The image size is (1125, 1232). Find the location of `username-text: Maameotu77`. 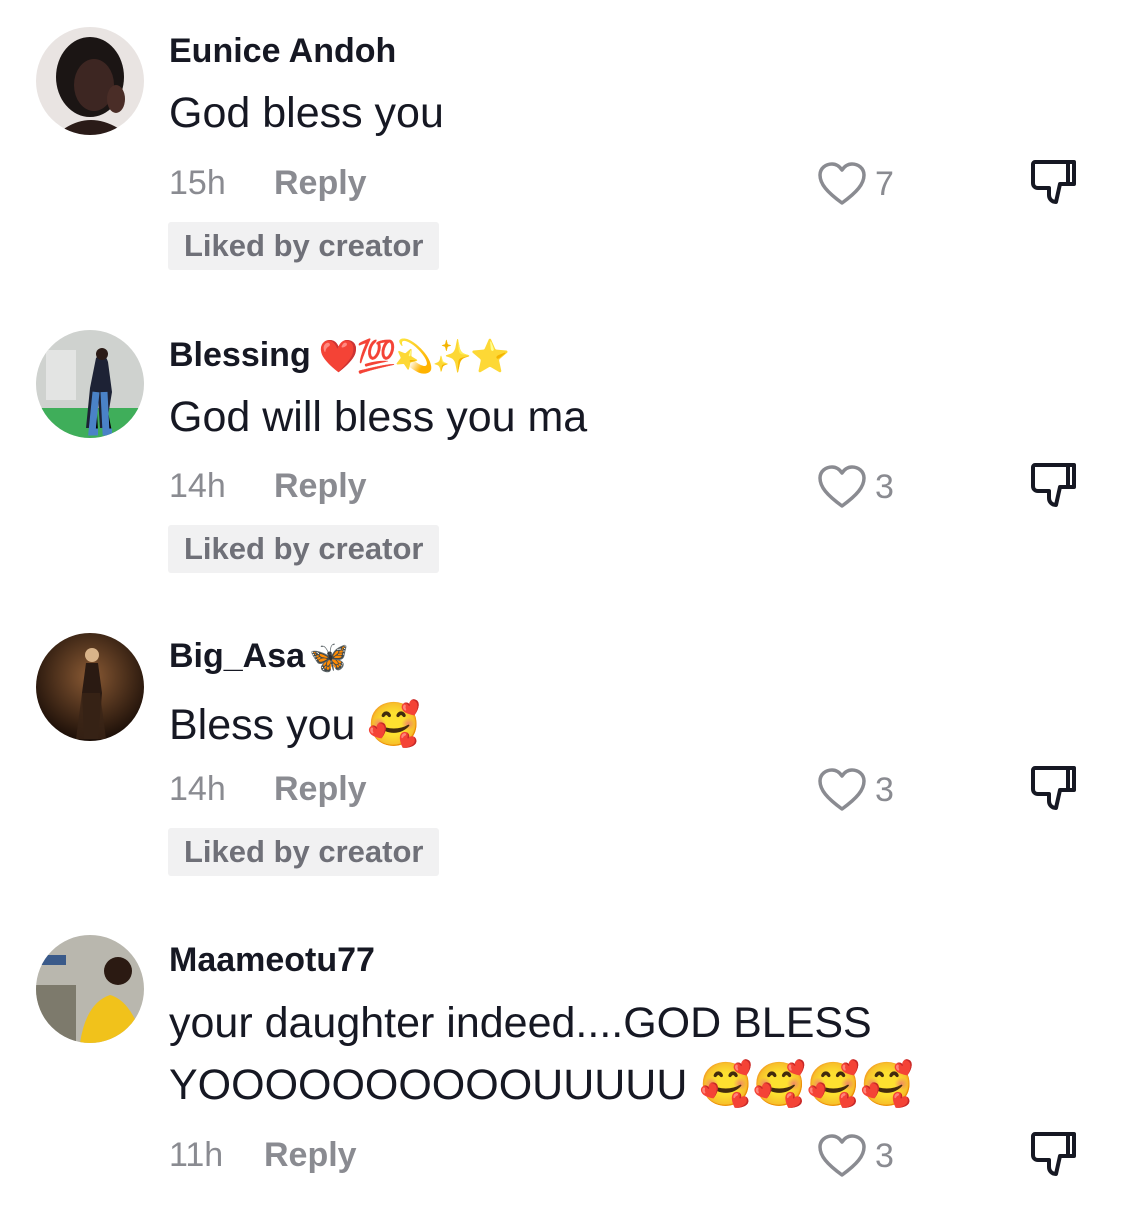

username-text: Maameotu77 is located at coordinates (272, 960).